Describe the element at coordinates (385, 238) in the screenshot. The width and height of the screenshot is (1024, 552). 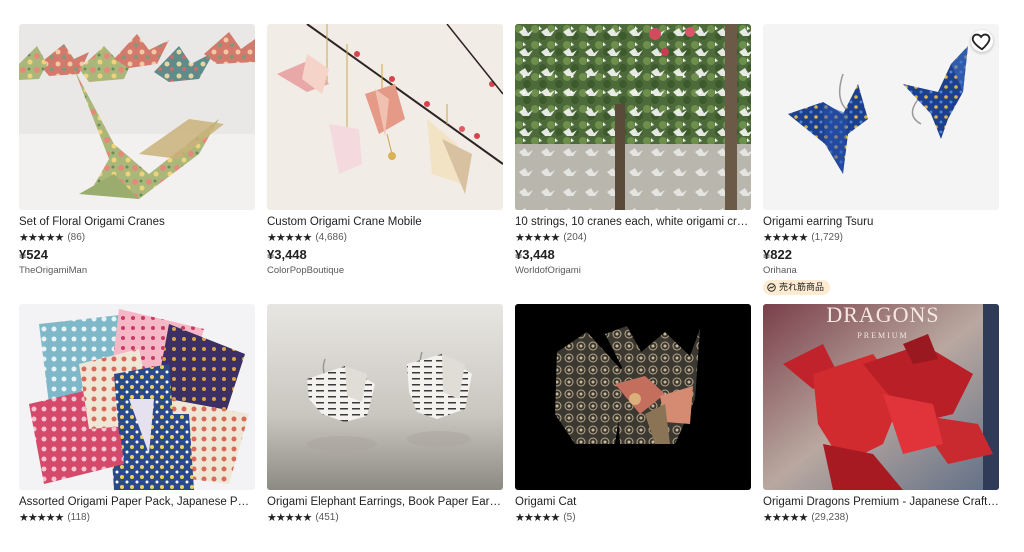
I see `listing-rating: ★★★★★ (4,686)` at that location.